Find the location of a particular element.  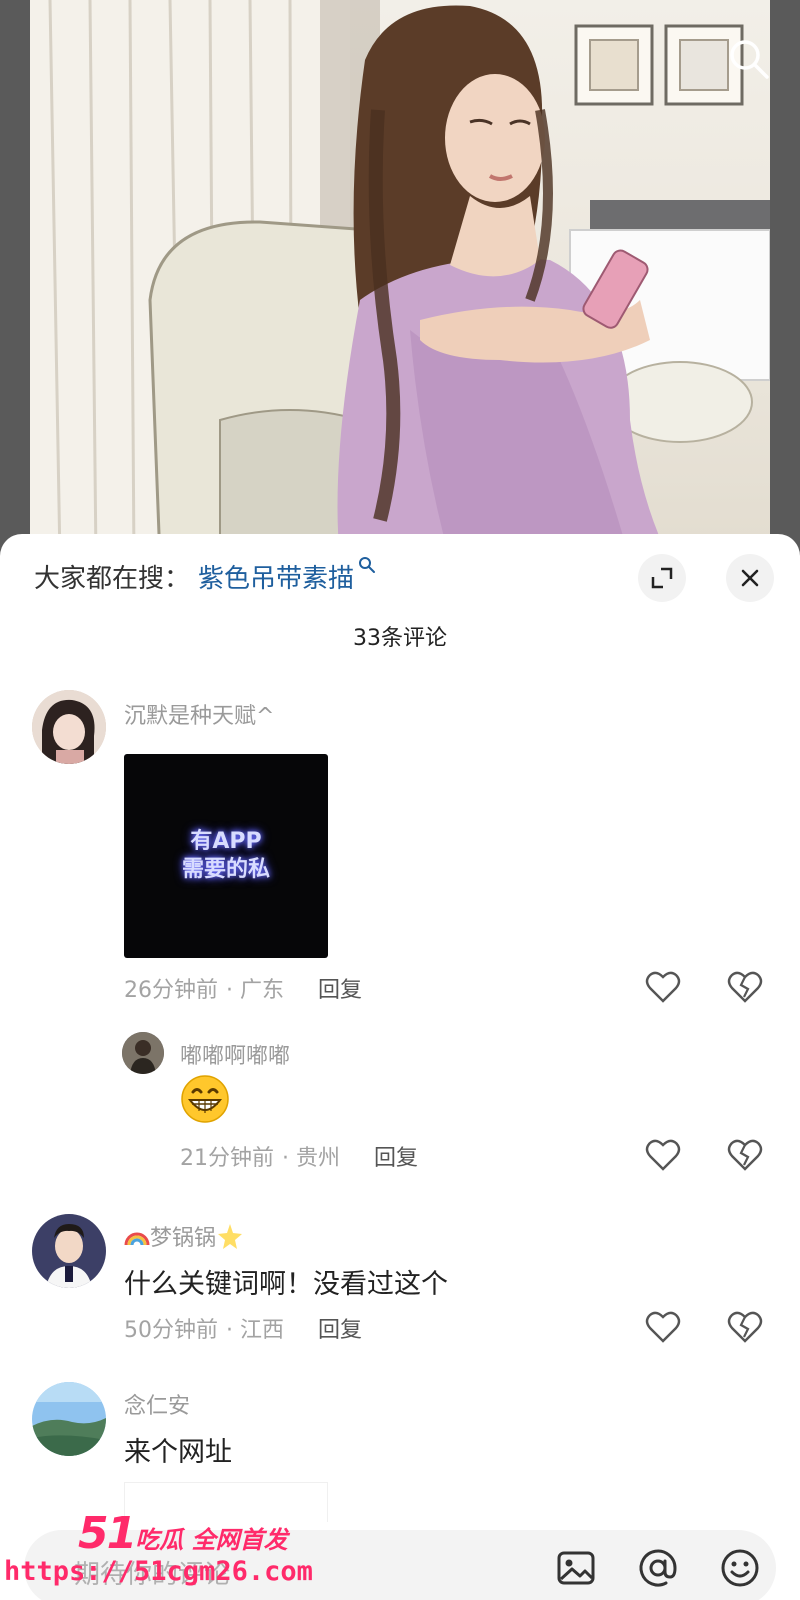

watermark-brand: 51吃瓜 全网首发 is located at coordinates (183, 1533).